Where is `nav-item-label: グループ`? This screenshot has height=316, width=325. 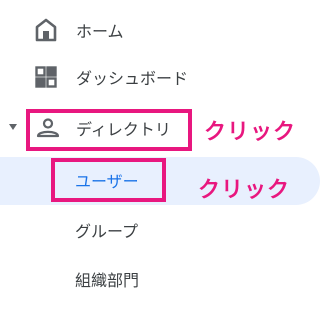 nav-item-label: グループ is located at coordinates (107, 231).